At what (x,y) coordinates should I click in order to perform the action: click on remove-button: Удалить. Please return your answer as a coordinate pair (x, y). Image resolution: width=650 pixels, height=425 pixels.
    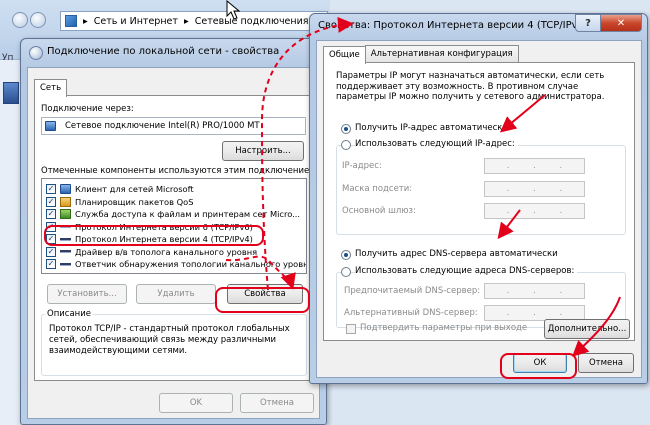
    Looking at the image, I should click on (176, 294).